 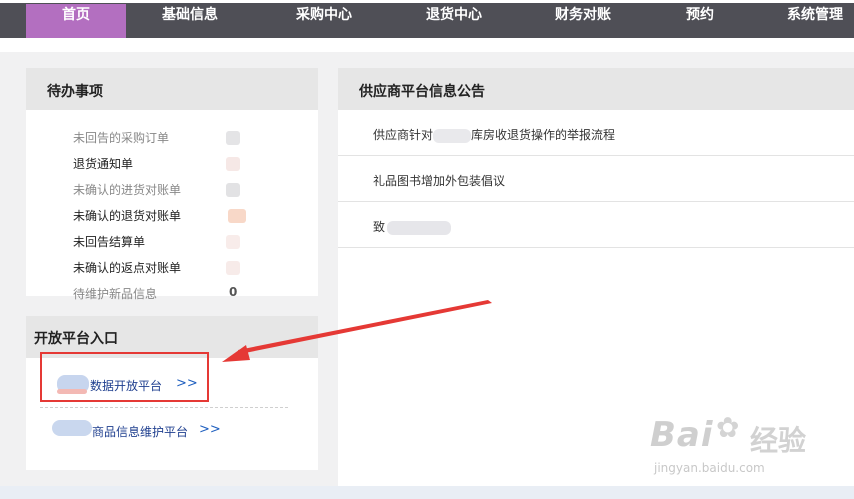 I want to click on nav-return-center: 退货中心, so click(x=454, y=21).